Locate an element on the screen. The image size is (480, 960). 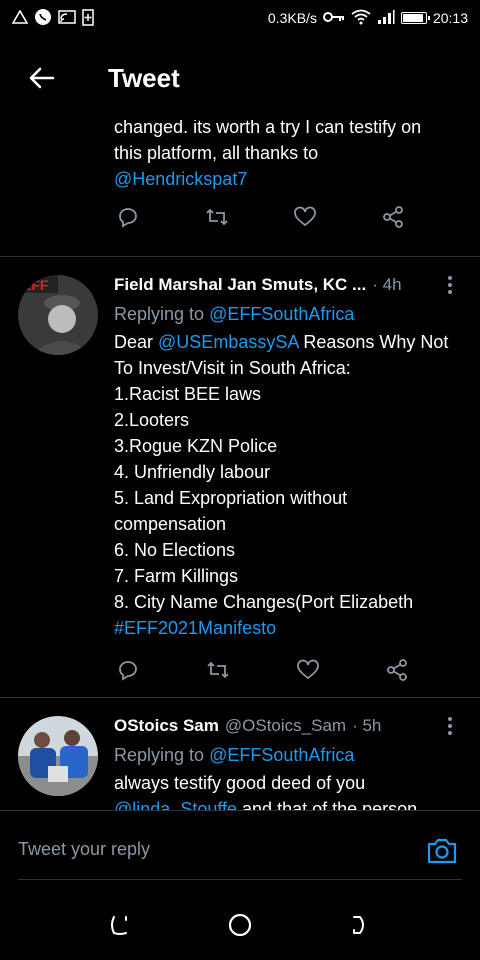
home-button is located at coordinates (240, 925).